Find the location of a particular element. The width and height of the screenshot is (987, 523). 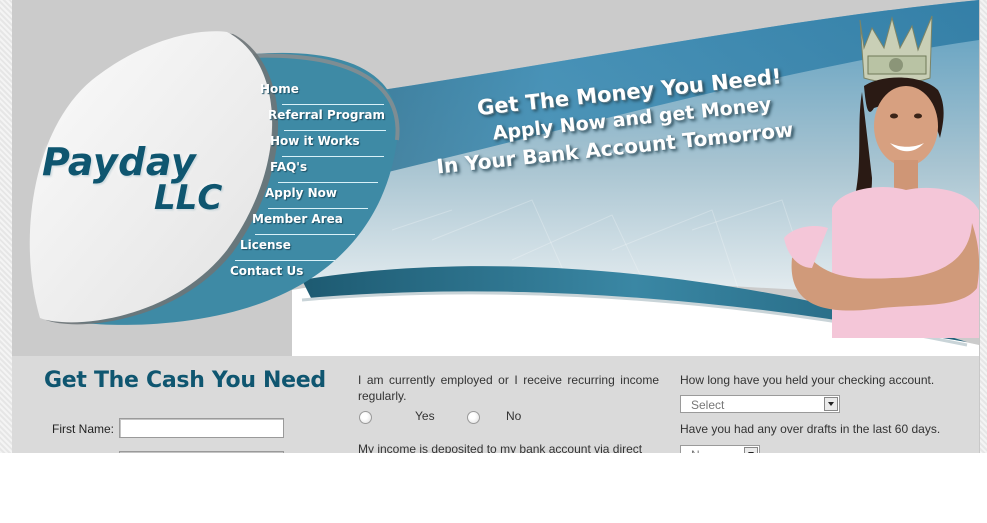

brand-suffix: LLC is located at coordinates (188, 198).